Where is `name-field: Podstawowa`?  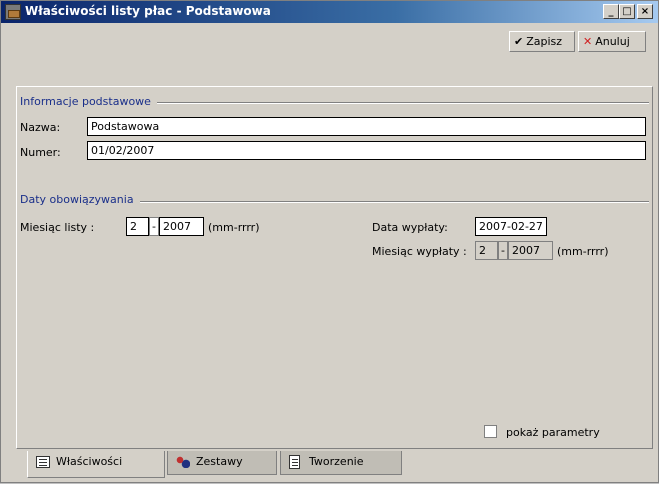
name-field: Podstawowa is located at coordinates (366, 126).